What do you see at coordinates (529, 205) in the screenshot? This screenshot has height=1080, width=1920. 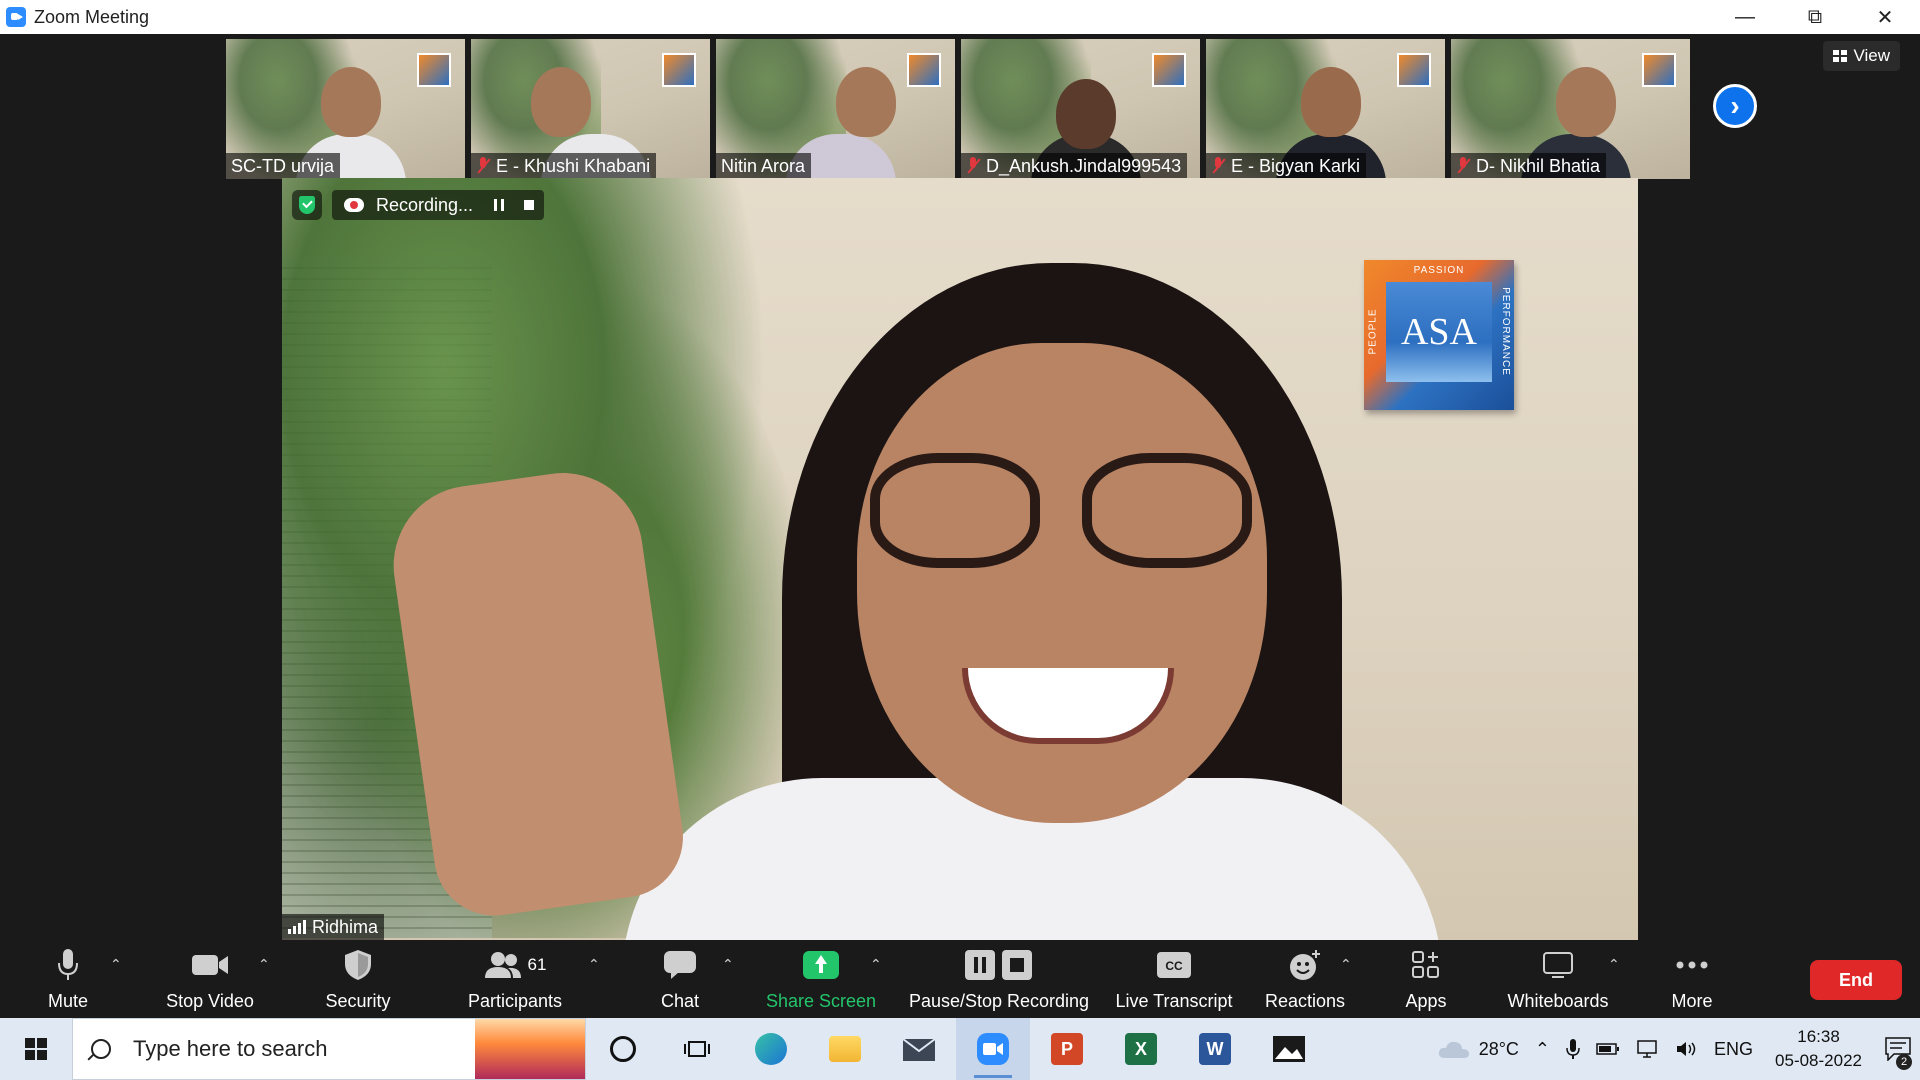 I see `stop-recording-icon` at bounding box center [529, 205].